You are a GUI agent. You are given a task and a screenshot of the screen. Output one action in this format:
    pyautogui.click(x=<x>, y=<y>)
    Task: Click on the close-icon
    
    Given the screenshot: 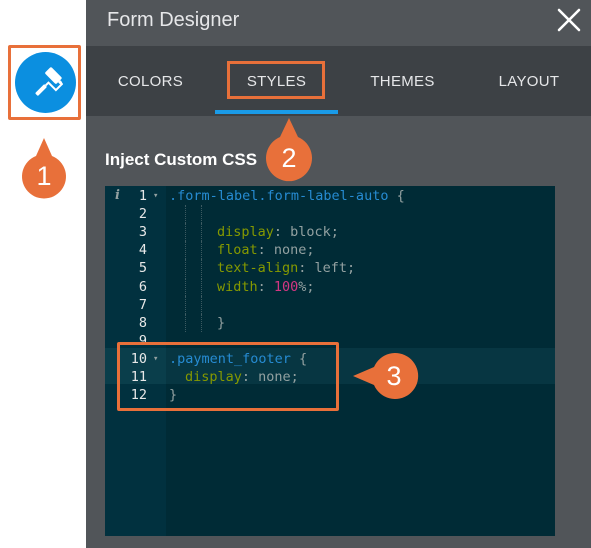 What is the action you would take?
    pyautogui.click(x=569, y=20)
    